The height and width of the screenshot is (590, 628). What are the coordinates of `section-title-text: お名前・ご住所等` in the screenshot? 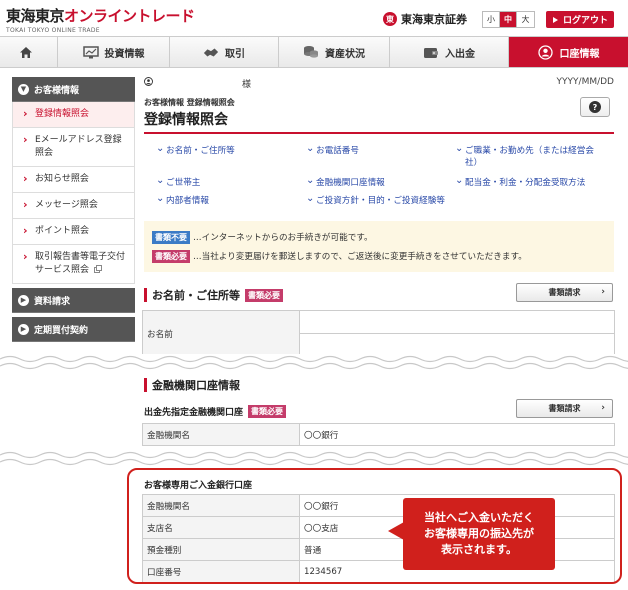 It's located at (196, 295).